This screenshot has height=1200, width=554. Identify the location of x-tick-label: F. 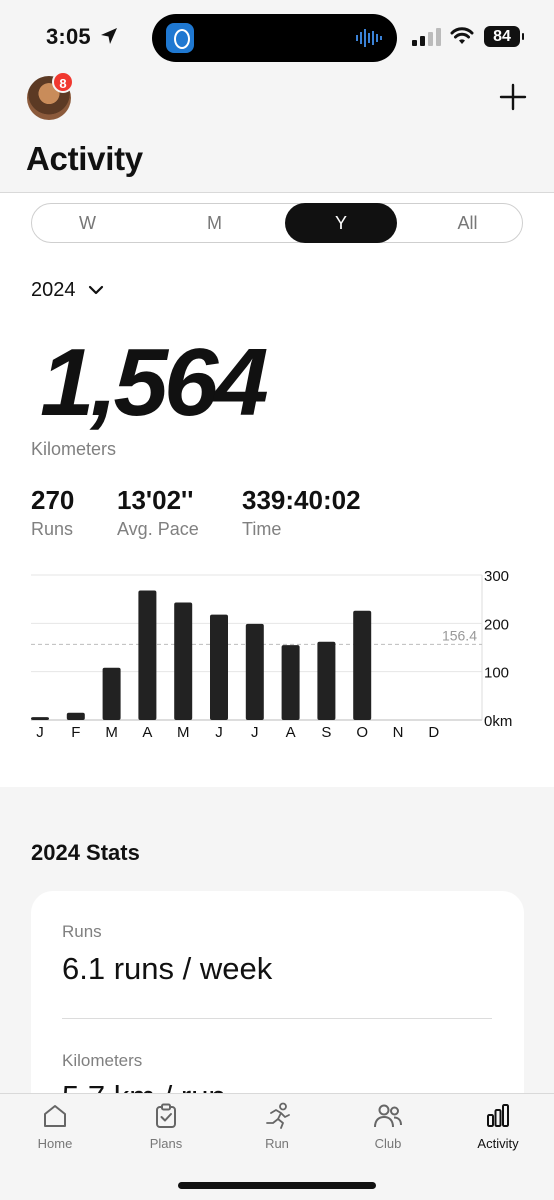
(75, 732).